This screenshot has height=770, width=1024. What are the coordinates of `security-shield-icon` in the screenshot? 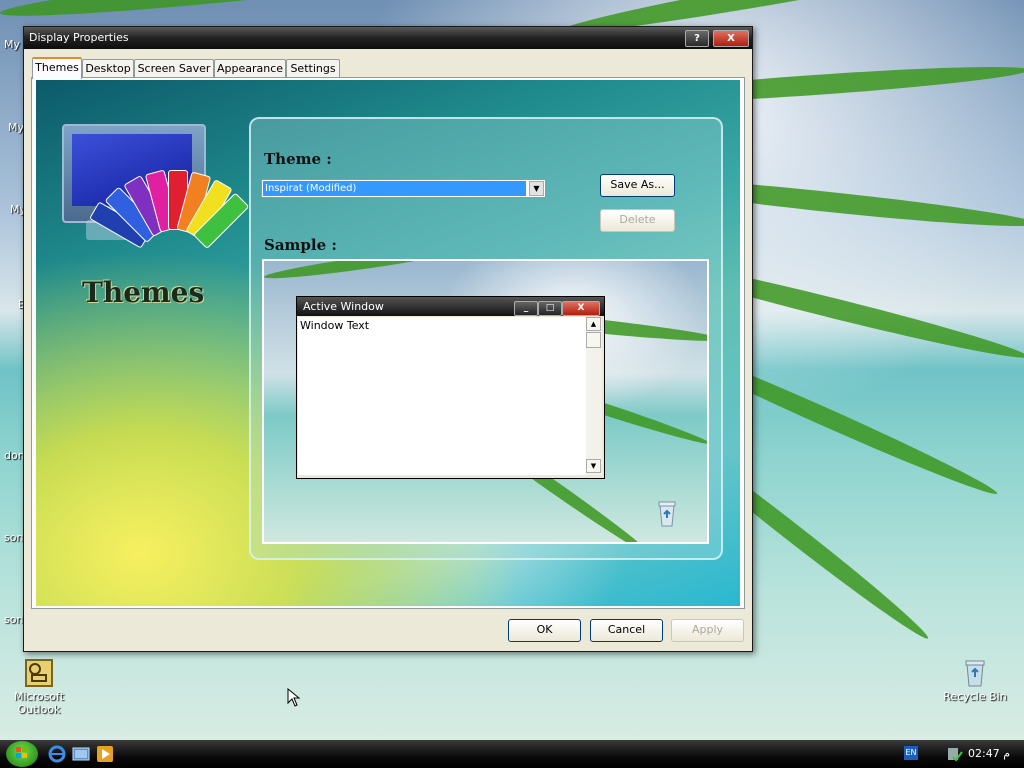 It's located at (955, 754).